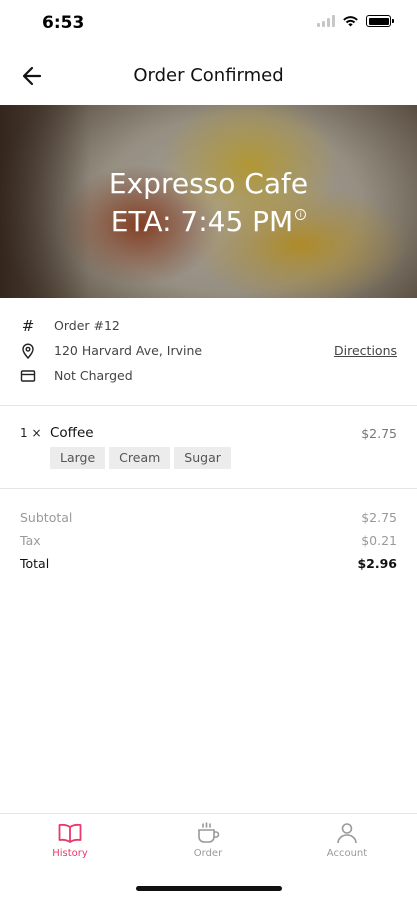 The height and width of the screenshot is (900, 417). Describe the element at coordinates (379, 540) in the screenshot. I see `tax-value: $0.21` at that location.